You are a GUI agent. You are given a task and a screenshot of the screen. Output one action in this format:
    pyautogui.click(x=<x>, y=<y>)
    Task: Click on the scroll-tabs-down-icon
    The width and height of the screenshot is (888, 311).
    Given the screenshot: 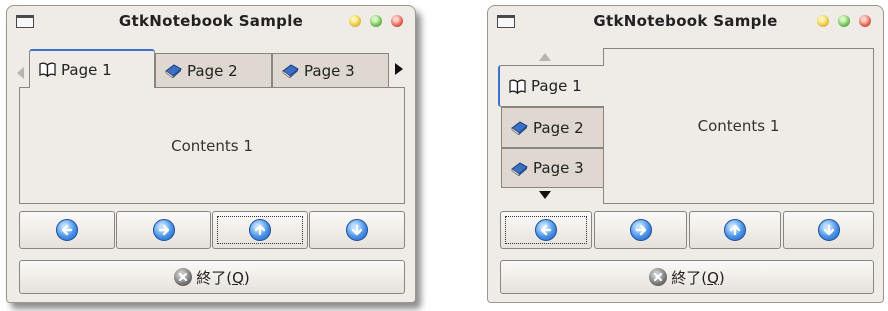 What is the action you would take?
    pyautogui.click(x=545, y=195)
    